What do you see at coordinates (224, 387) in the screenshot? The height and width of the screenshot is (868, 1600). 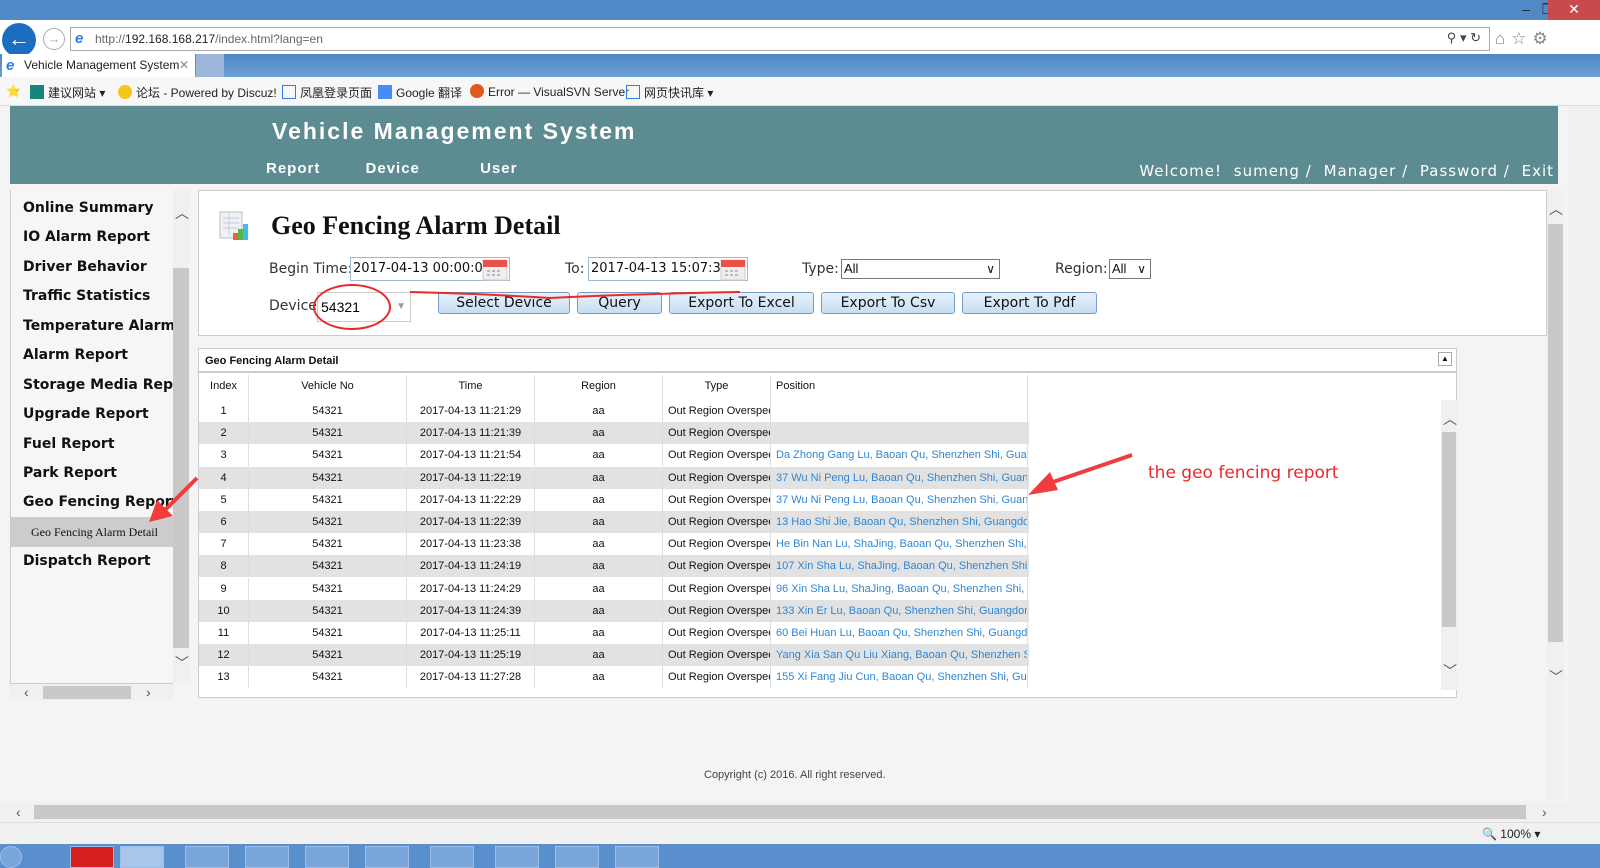 I see `column-header-index: Index` at bounding box center [224, 387].